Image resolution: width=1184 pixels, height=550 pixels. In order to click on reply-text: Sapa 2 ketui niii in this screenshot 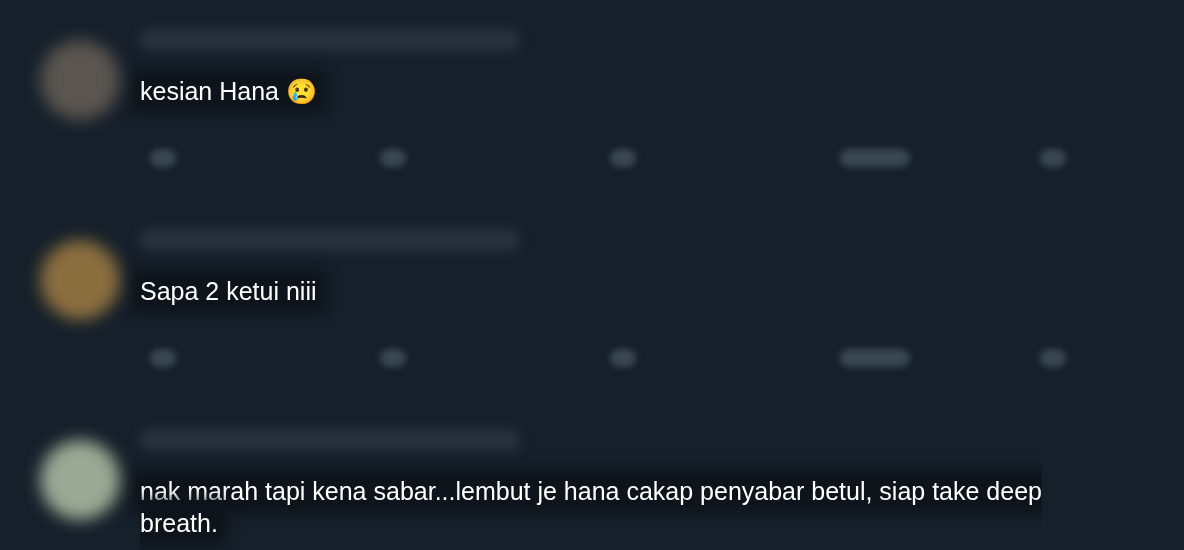, I will do `click(229, 291)`.